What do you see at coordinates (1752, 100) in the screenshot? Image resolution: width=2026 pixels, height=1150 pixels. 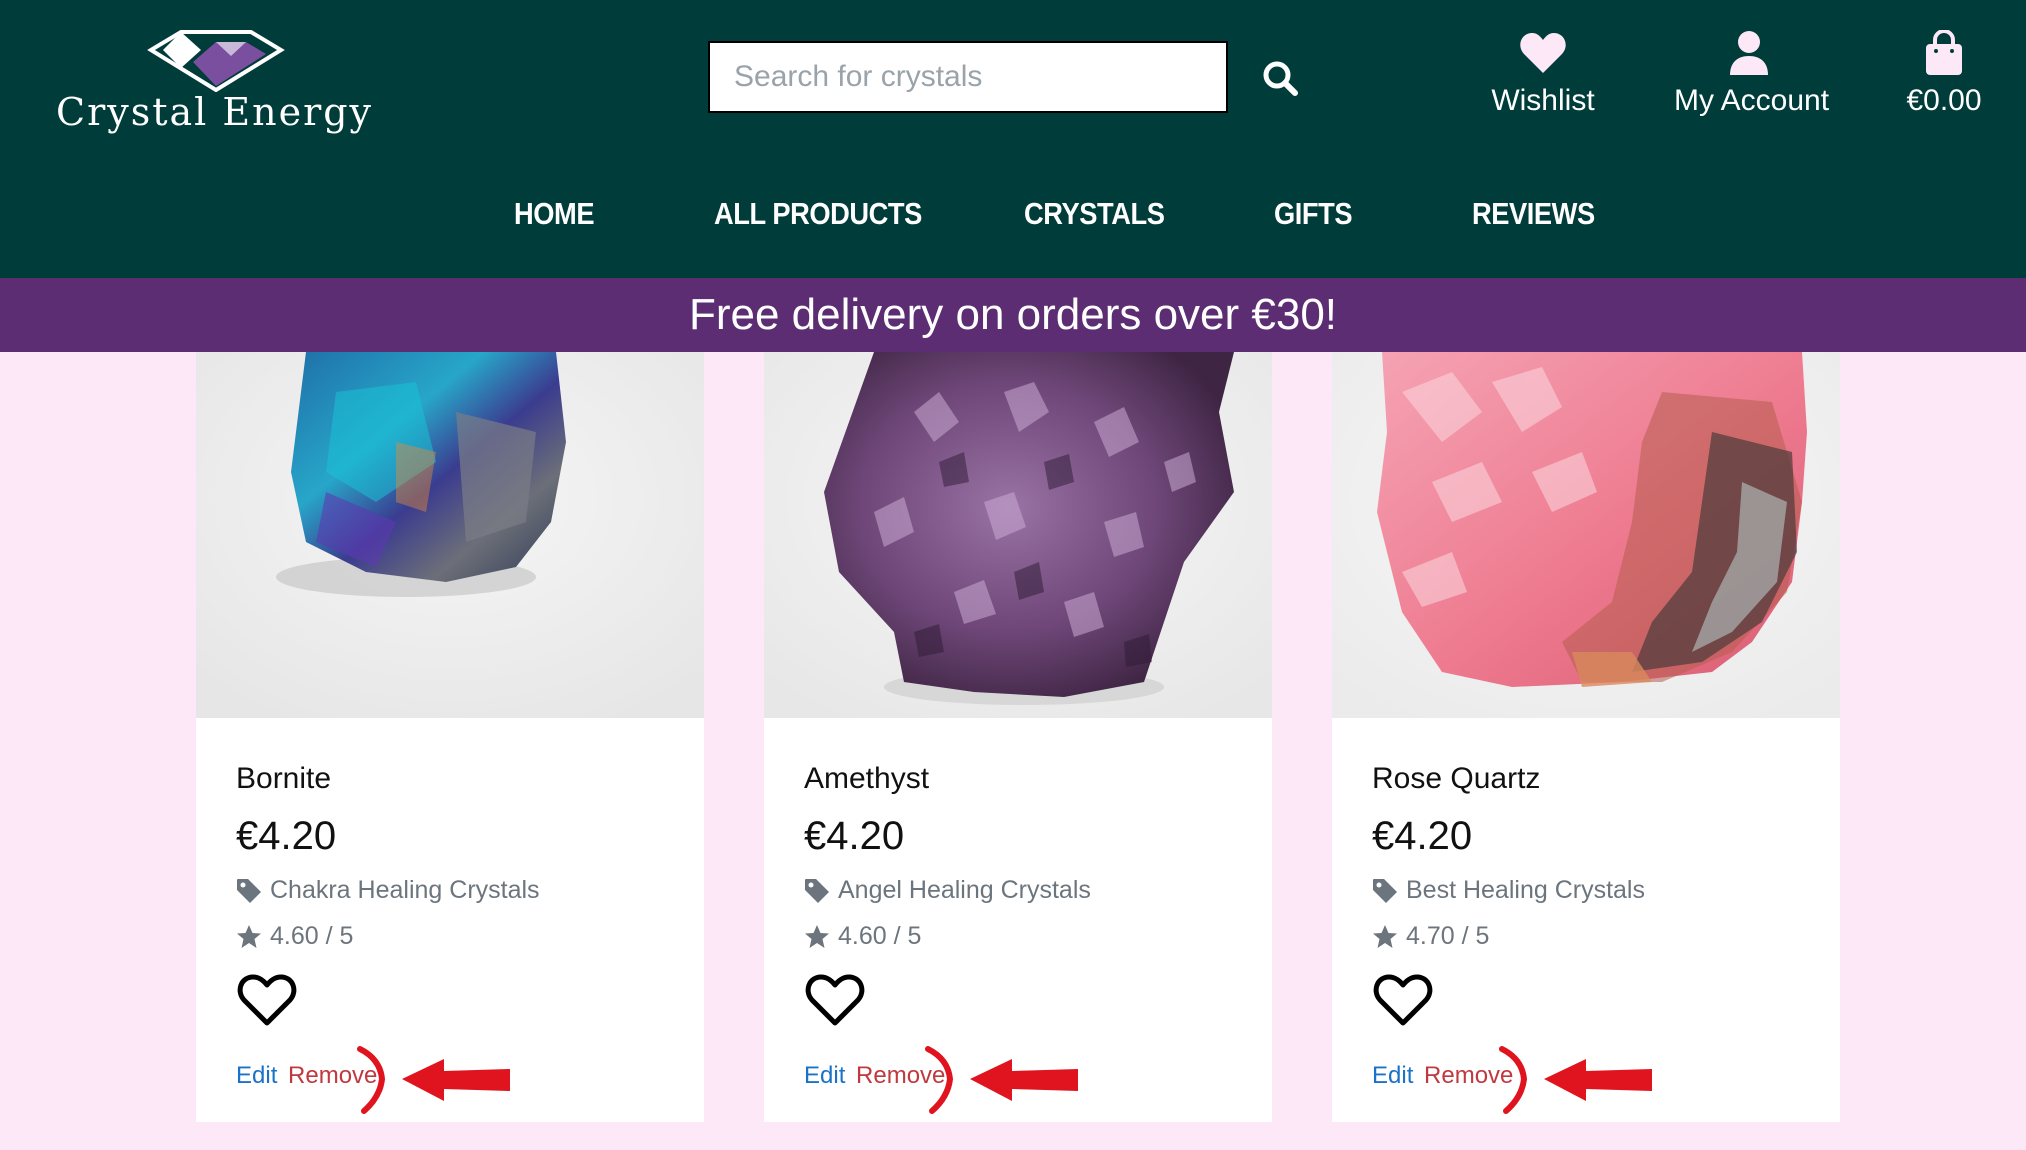 I see `my-account-label: My Account` at bounding box center [1752, 100].